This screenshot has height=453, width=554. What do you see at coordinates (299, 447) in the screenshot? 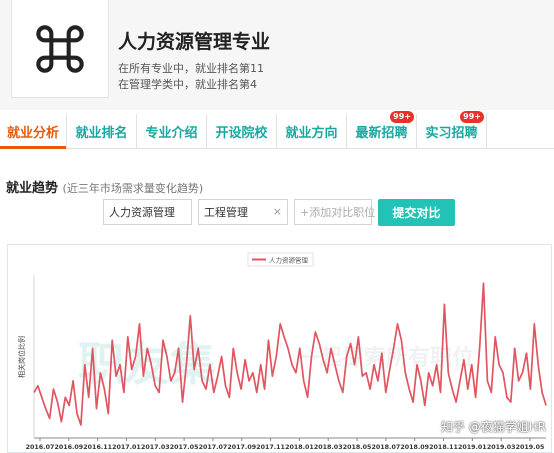
I see `x-tick-label: 2018.01` at bounding box center [299, 447].